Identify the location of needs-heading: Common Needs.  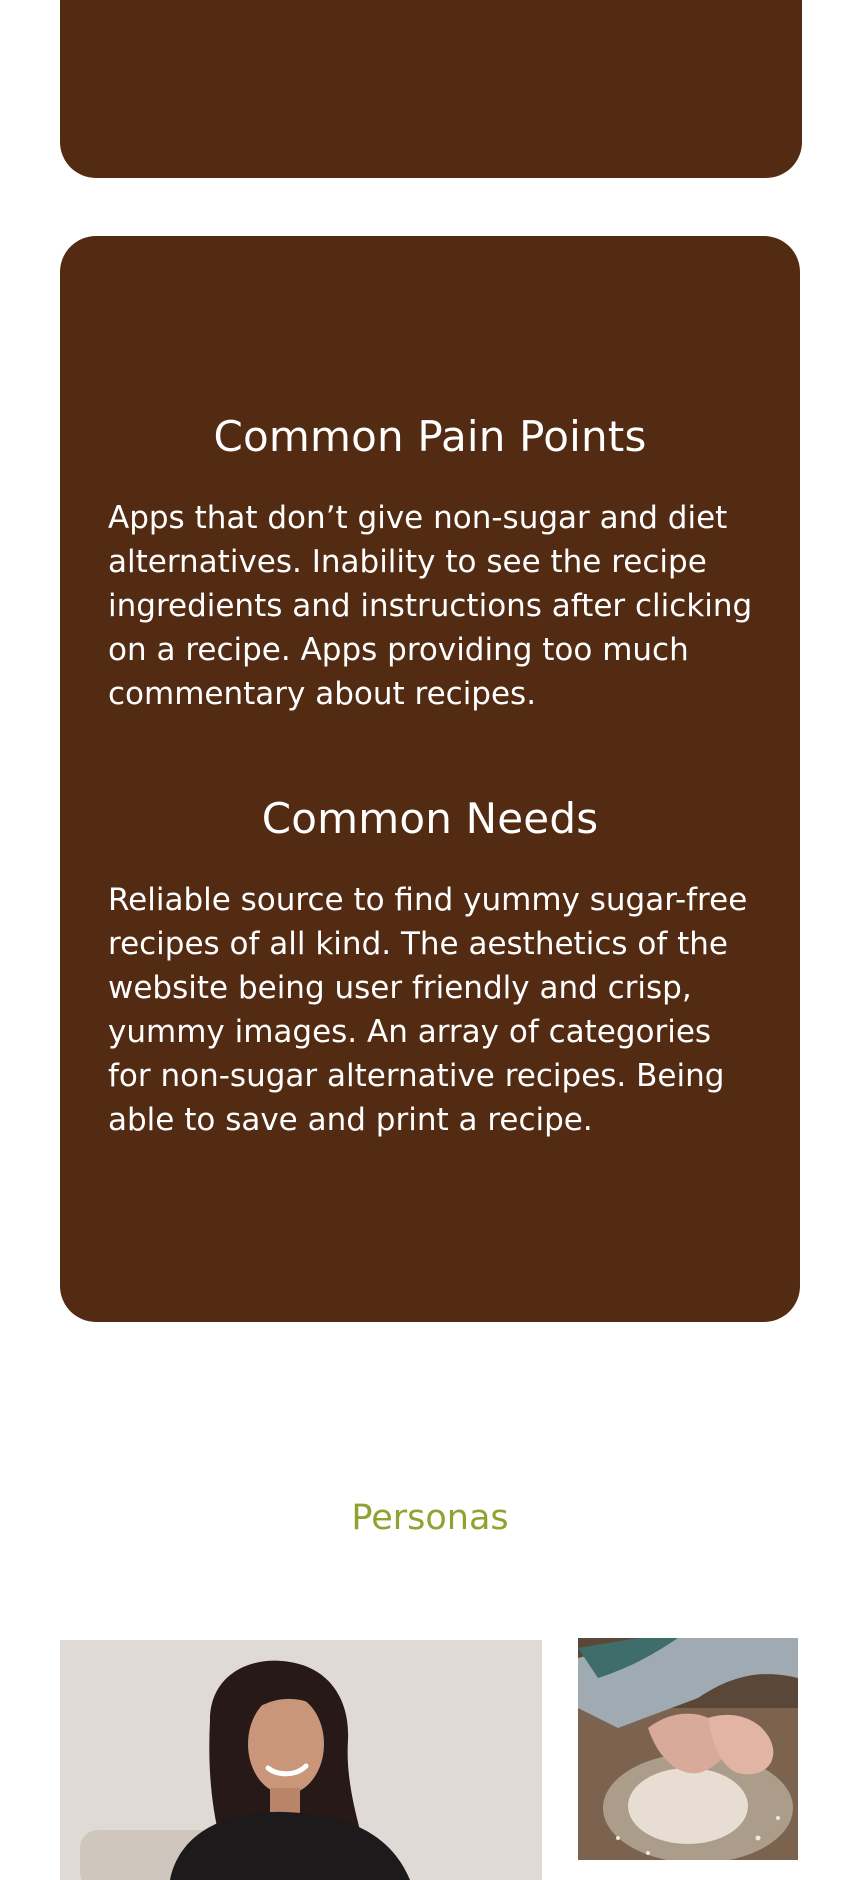
(430, 818).